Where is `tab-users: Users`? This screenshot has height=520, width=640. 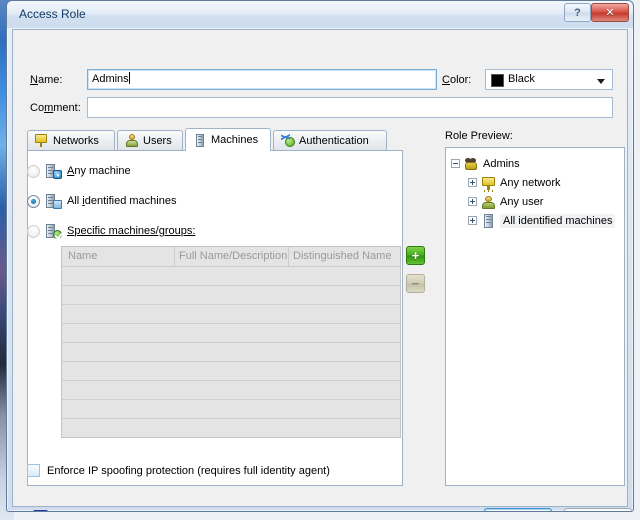 tab-users: Users is located at coordinates (150, 140).